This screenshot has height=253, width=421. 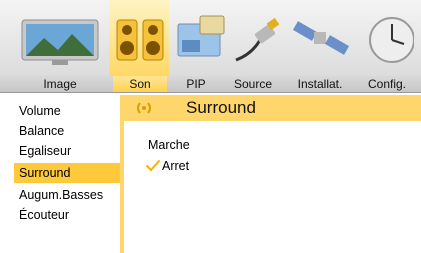 What do you see at coordinates (67, 111) in the screenshot?
I see `menu-item-volume: Volume` at bounding box center [67, 111].